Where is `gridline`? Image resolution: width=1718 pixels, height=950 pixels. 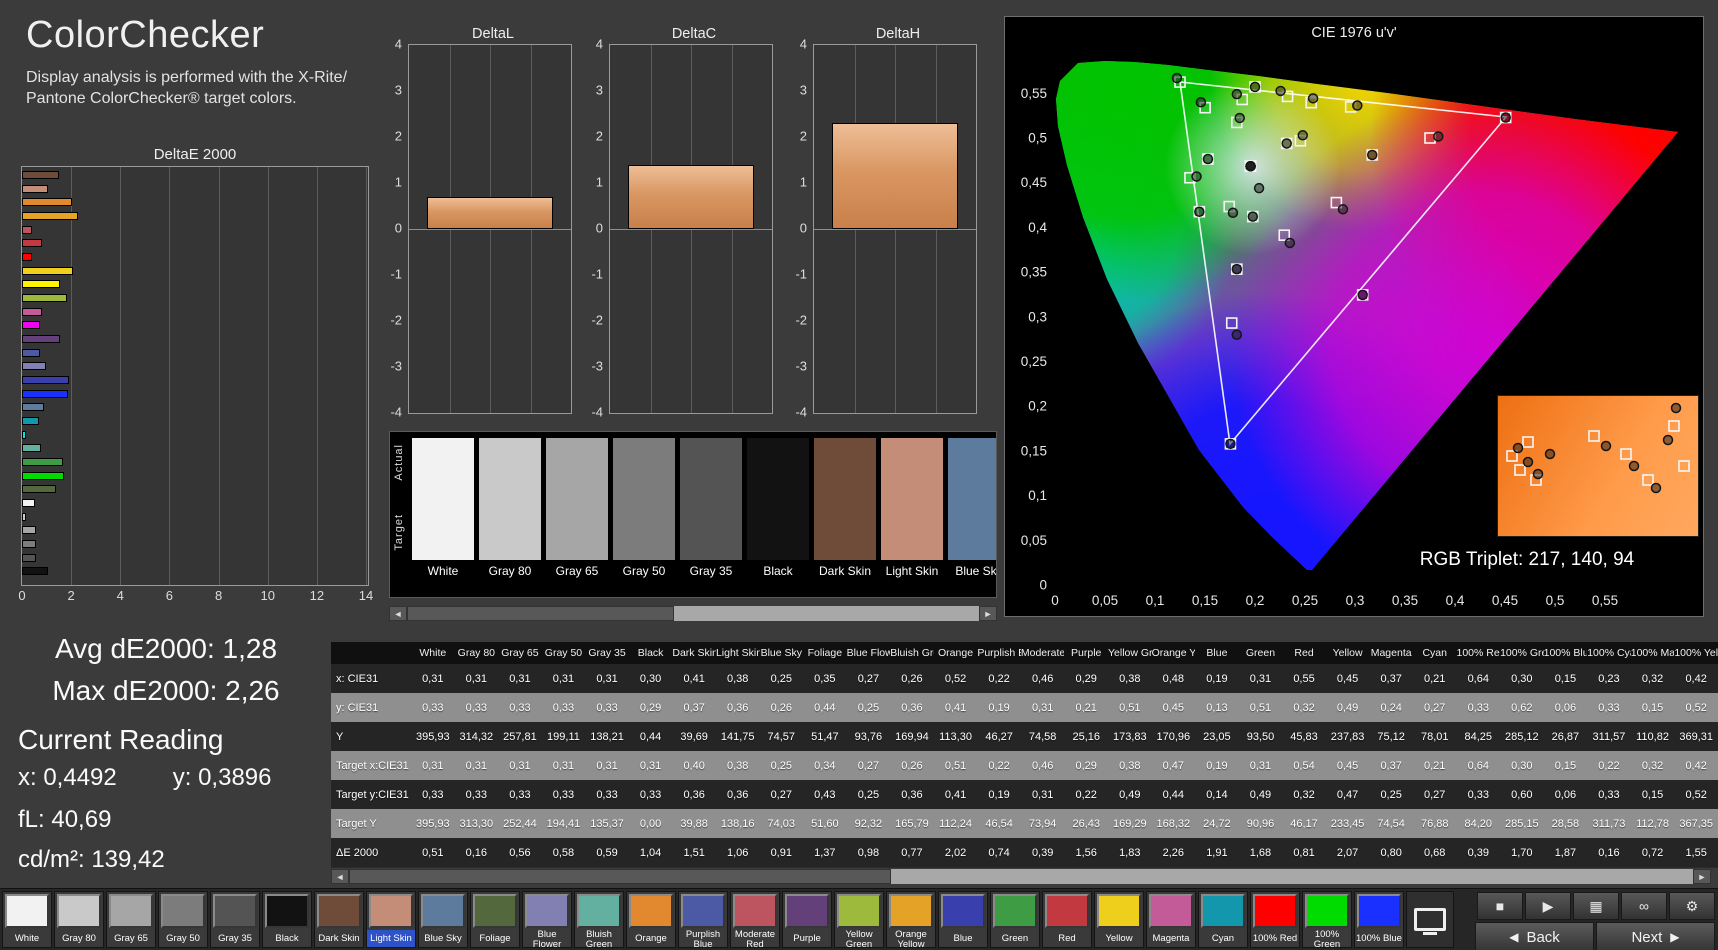
gridline is located at coordinates (170, 376).